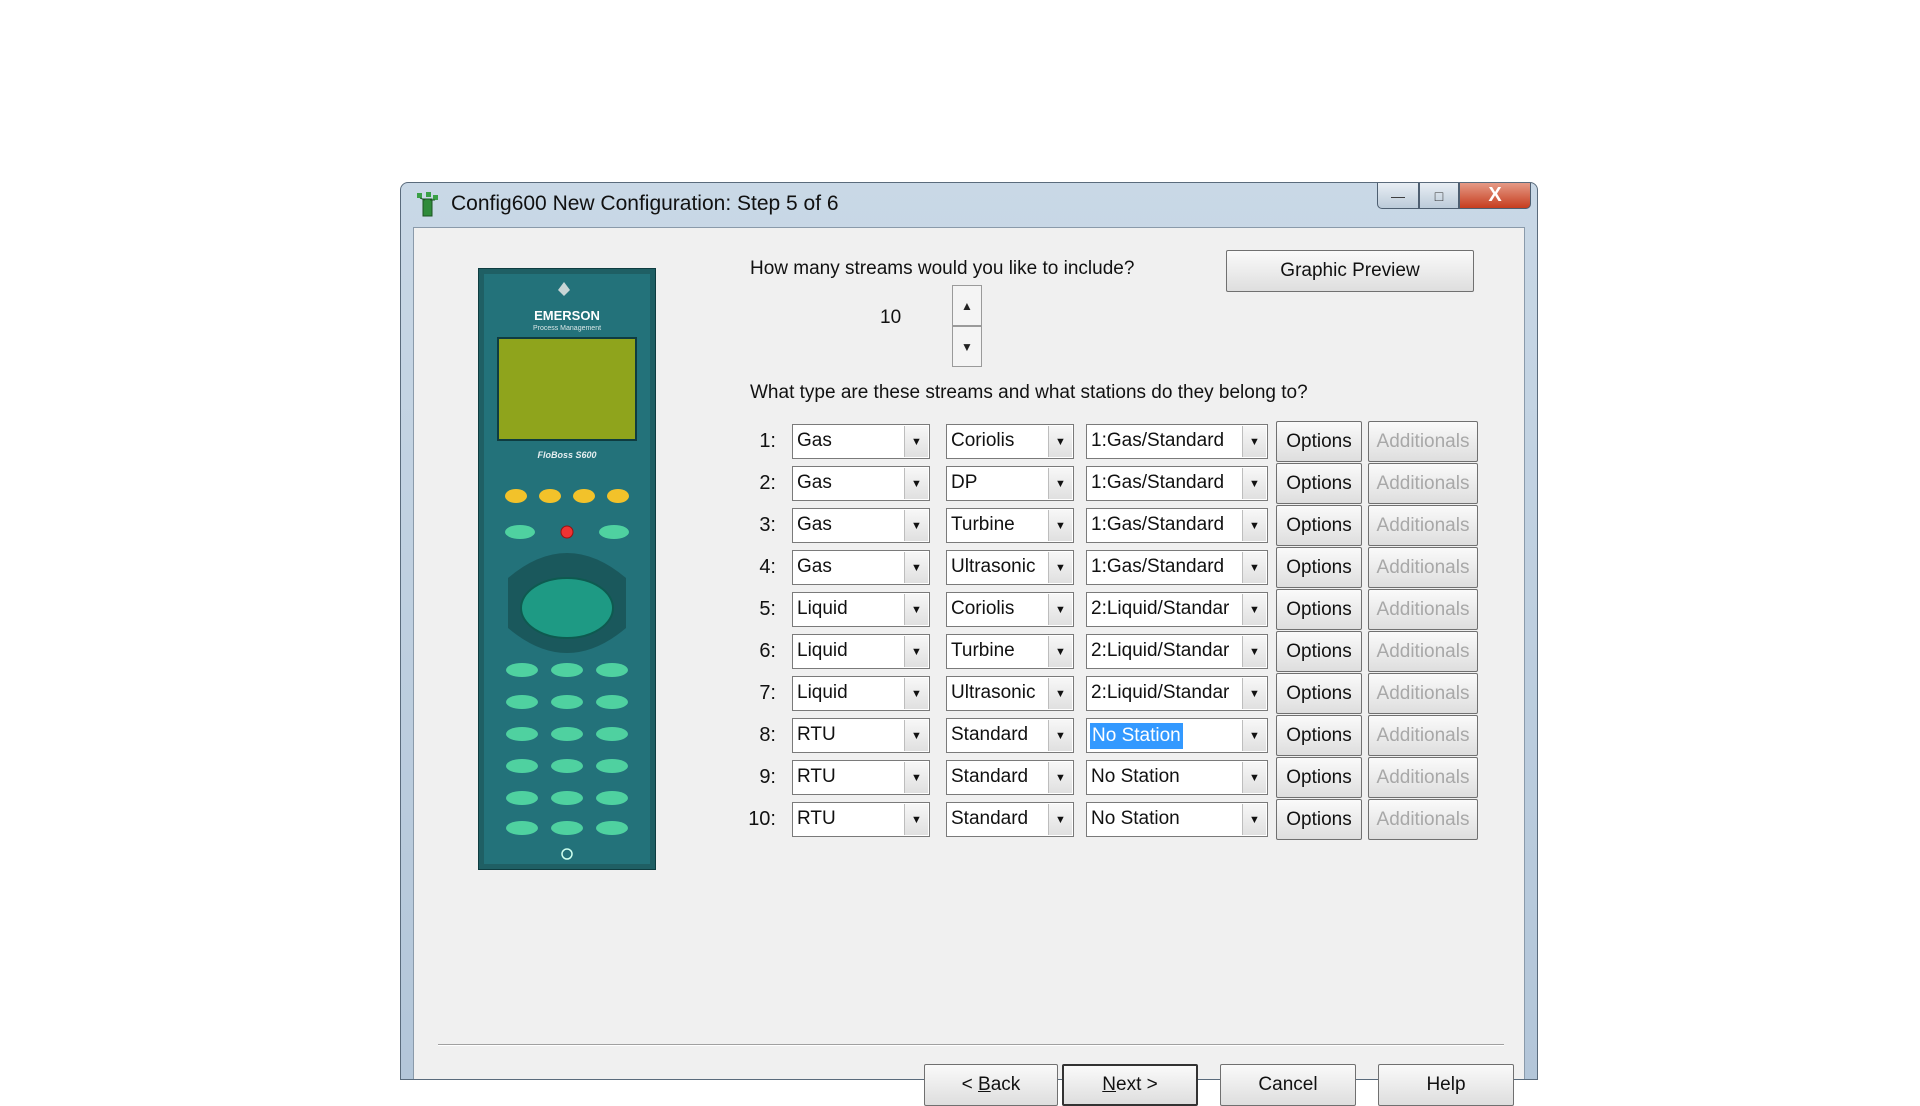 This screenshot has width=1920, height=1106. What do you see at coordinates (1446, 1085) in the screenshot?
I see `help-button: Help` at bounding box center [1446, 1085].